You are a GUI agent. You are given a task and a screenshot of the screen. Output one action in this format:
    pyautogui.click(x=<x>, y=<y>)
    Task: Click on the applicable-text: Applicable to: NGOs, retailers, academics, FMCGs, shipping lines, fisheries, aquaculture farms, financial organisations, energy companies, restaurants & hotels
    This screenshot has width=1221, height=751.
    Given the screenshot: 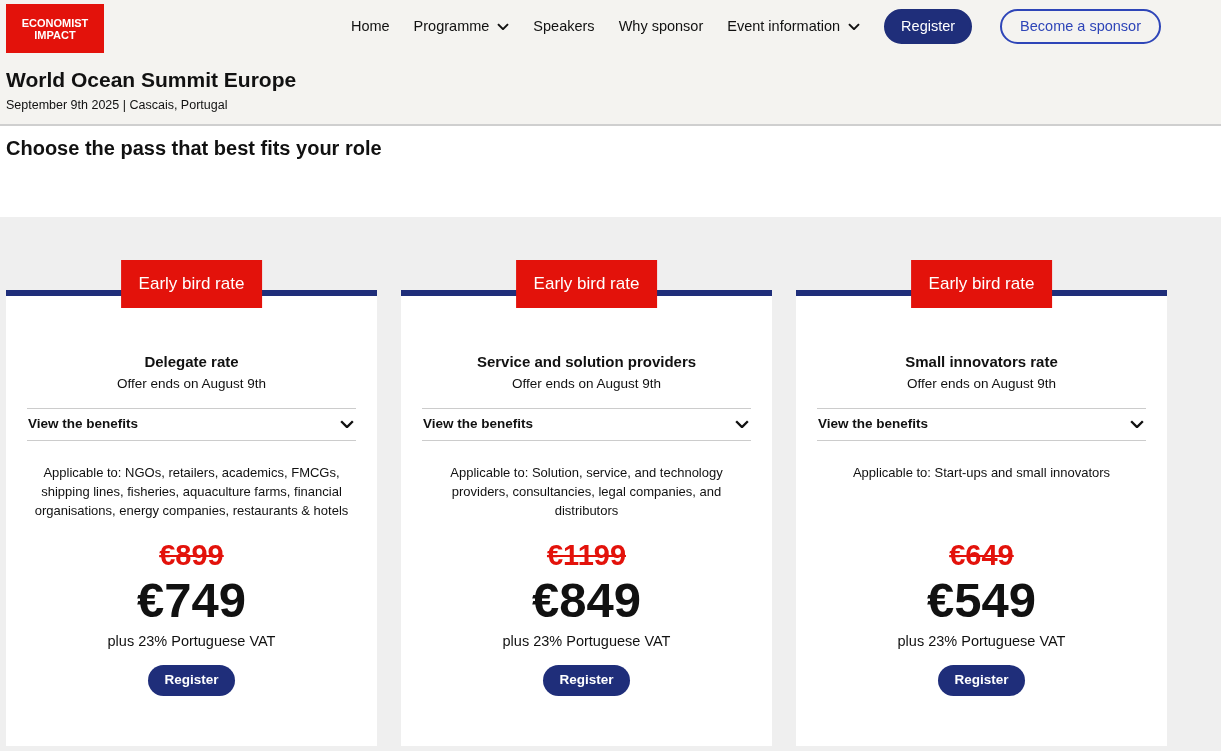 What is the action you would take?
    pyautogui.click(x=191, y=491)
    